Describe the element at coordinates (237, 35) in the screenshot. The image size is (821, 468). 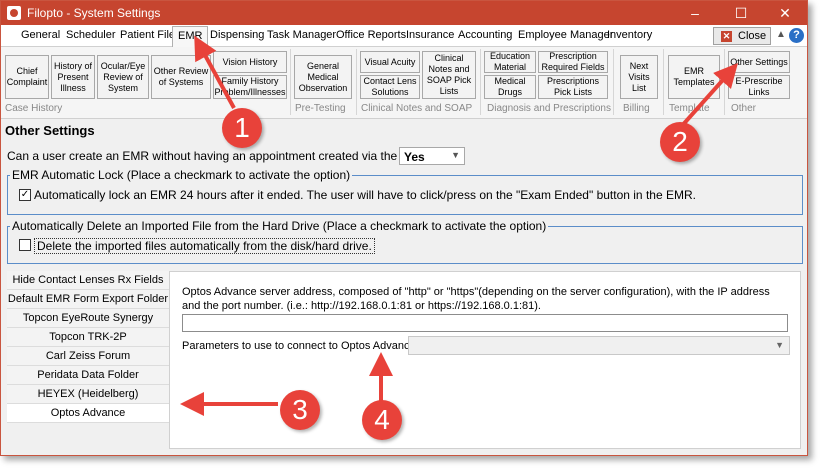
I see `tab-dispensing: Dispensing` at that location.